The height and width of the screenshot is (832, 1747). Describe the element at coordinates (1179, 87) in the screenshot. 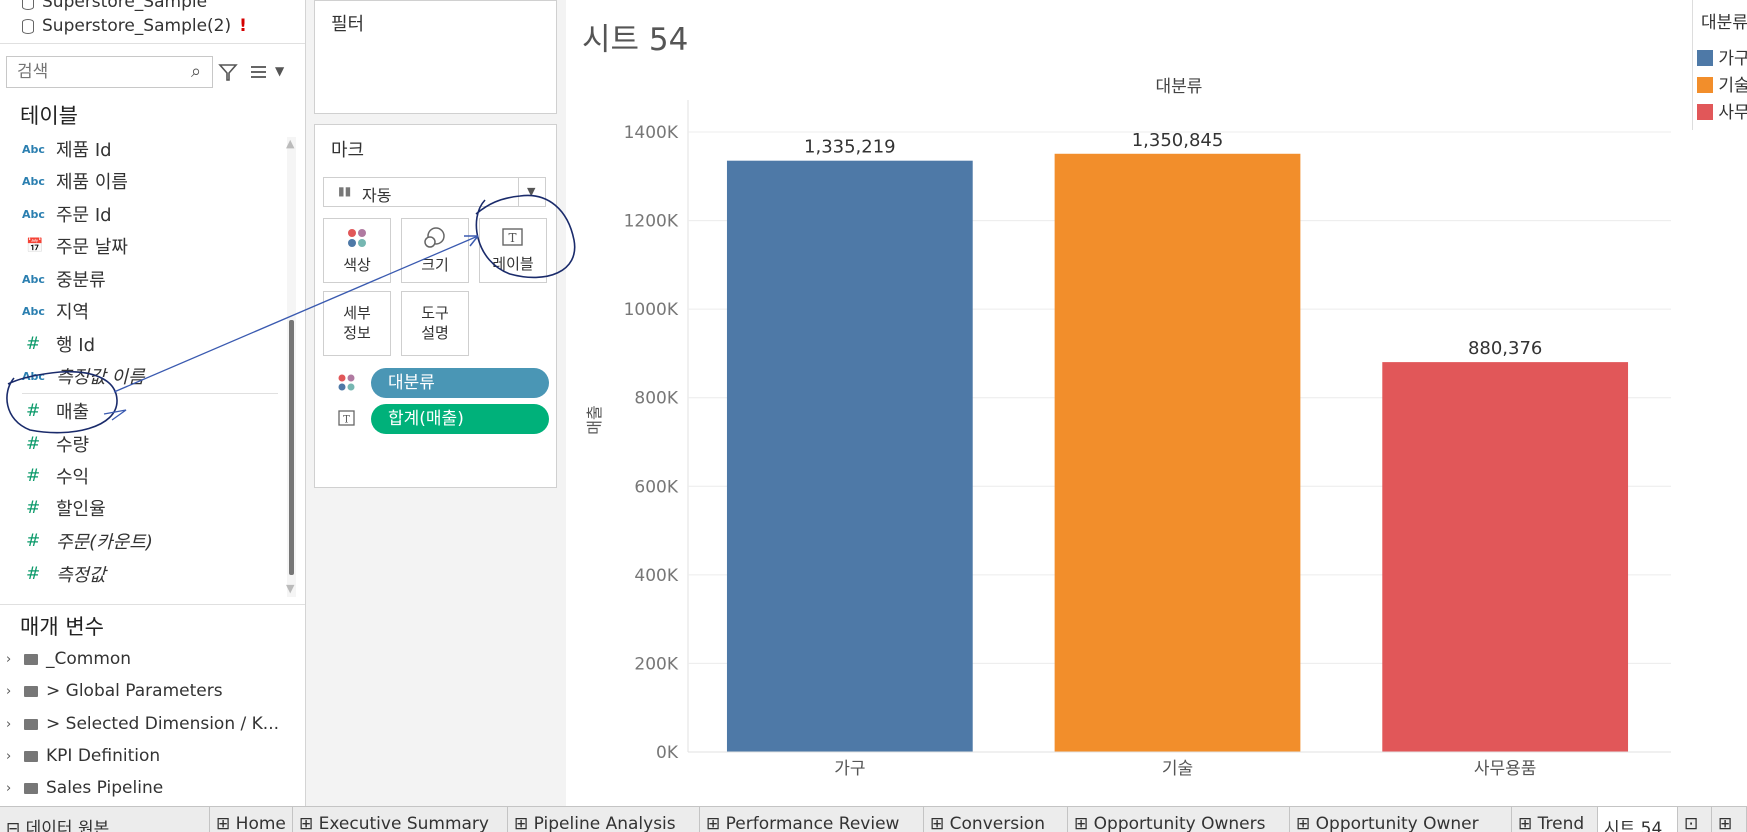

I see `chart-header: 대분류` at that location.